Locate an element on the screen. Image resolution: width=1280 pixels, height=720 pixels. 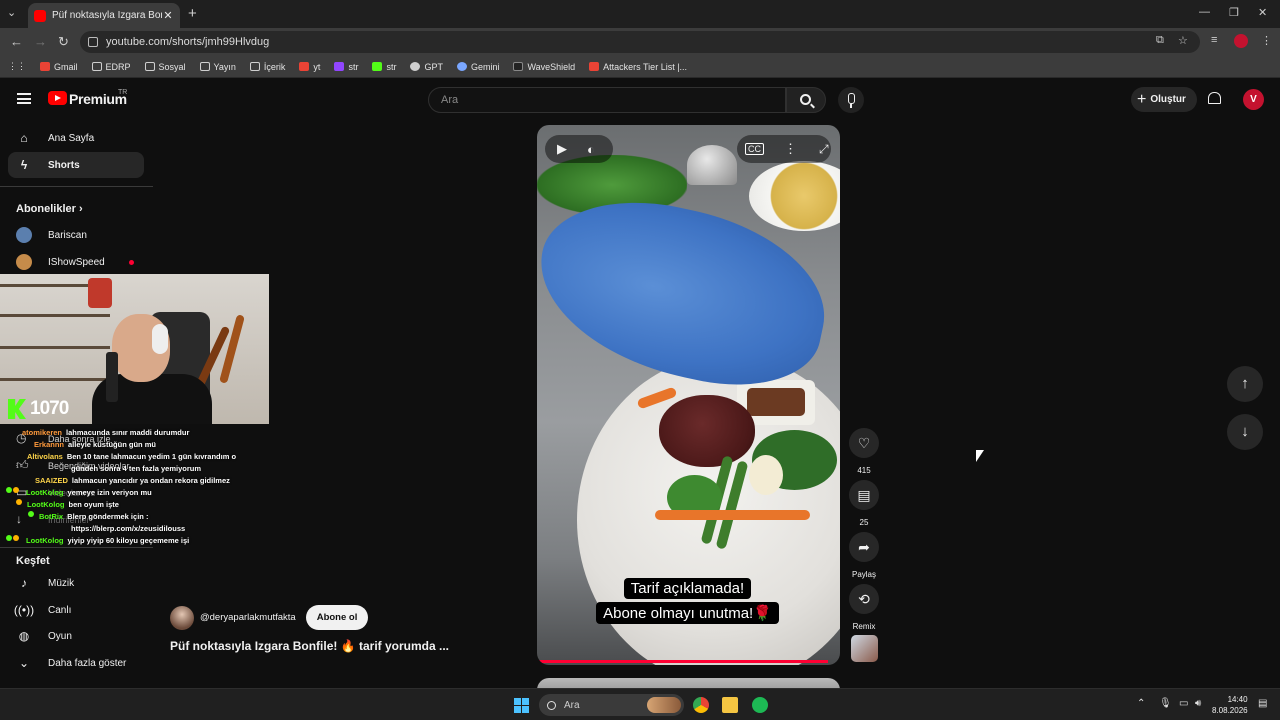
caption-line: Abone olmayı unutma!🌹 is located at coordinates (687, 613).